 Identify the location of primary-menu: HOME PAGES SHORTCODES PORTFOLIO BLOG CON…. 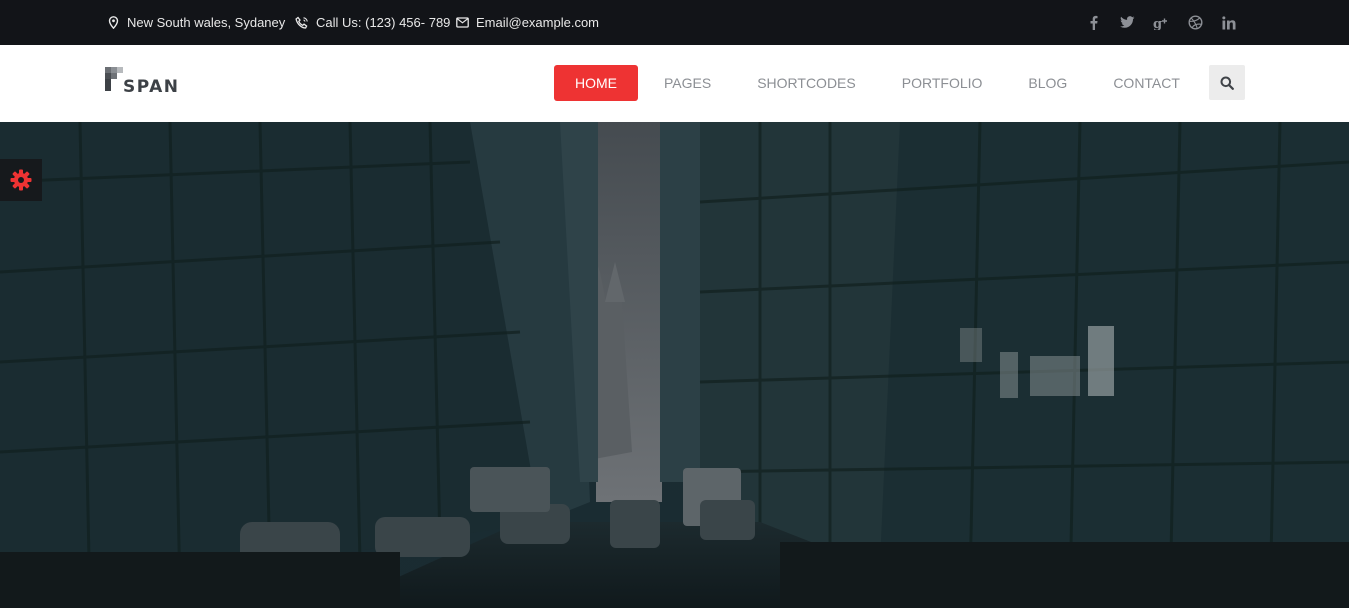
(867, 83).